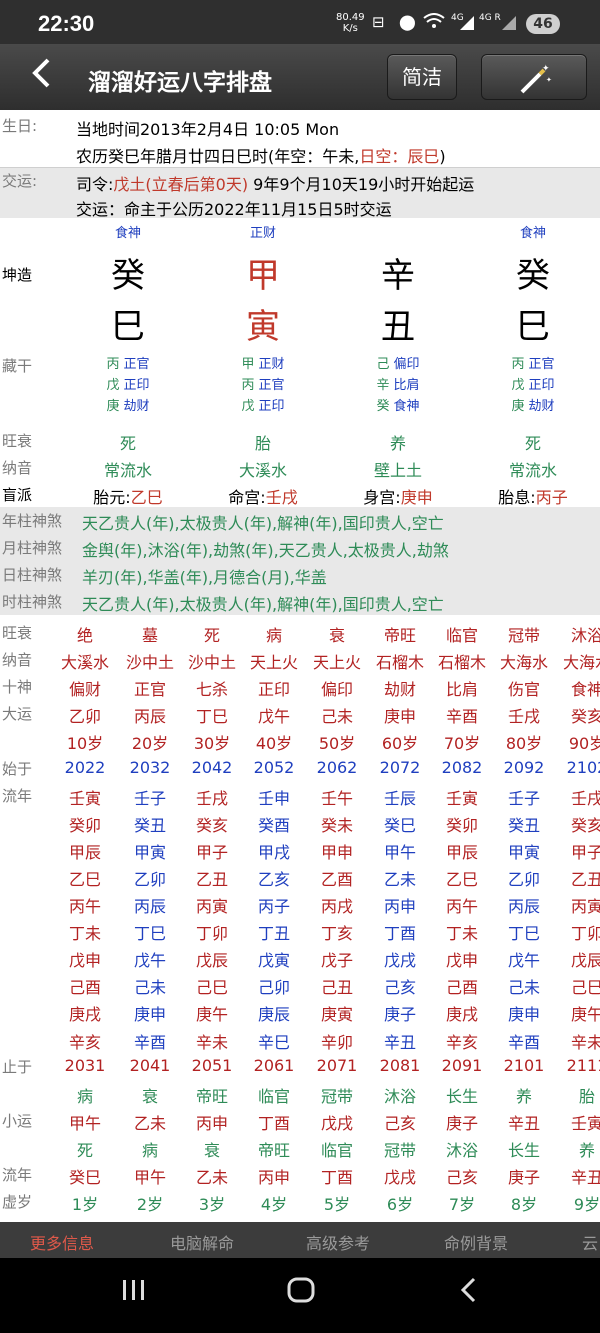 This screenshot has height=1333, width=600. I want to click on siling-start: 9年9个月10天19小时开始起运, so click(361, 184).